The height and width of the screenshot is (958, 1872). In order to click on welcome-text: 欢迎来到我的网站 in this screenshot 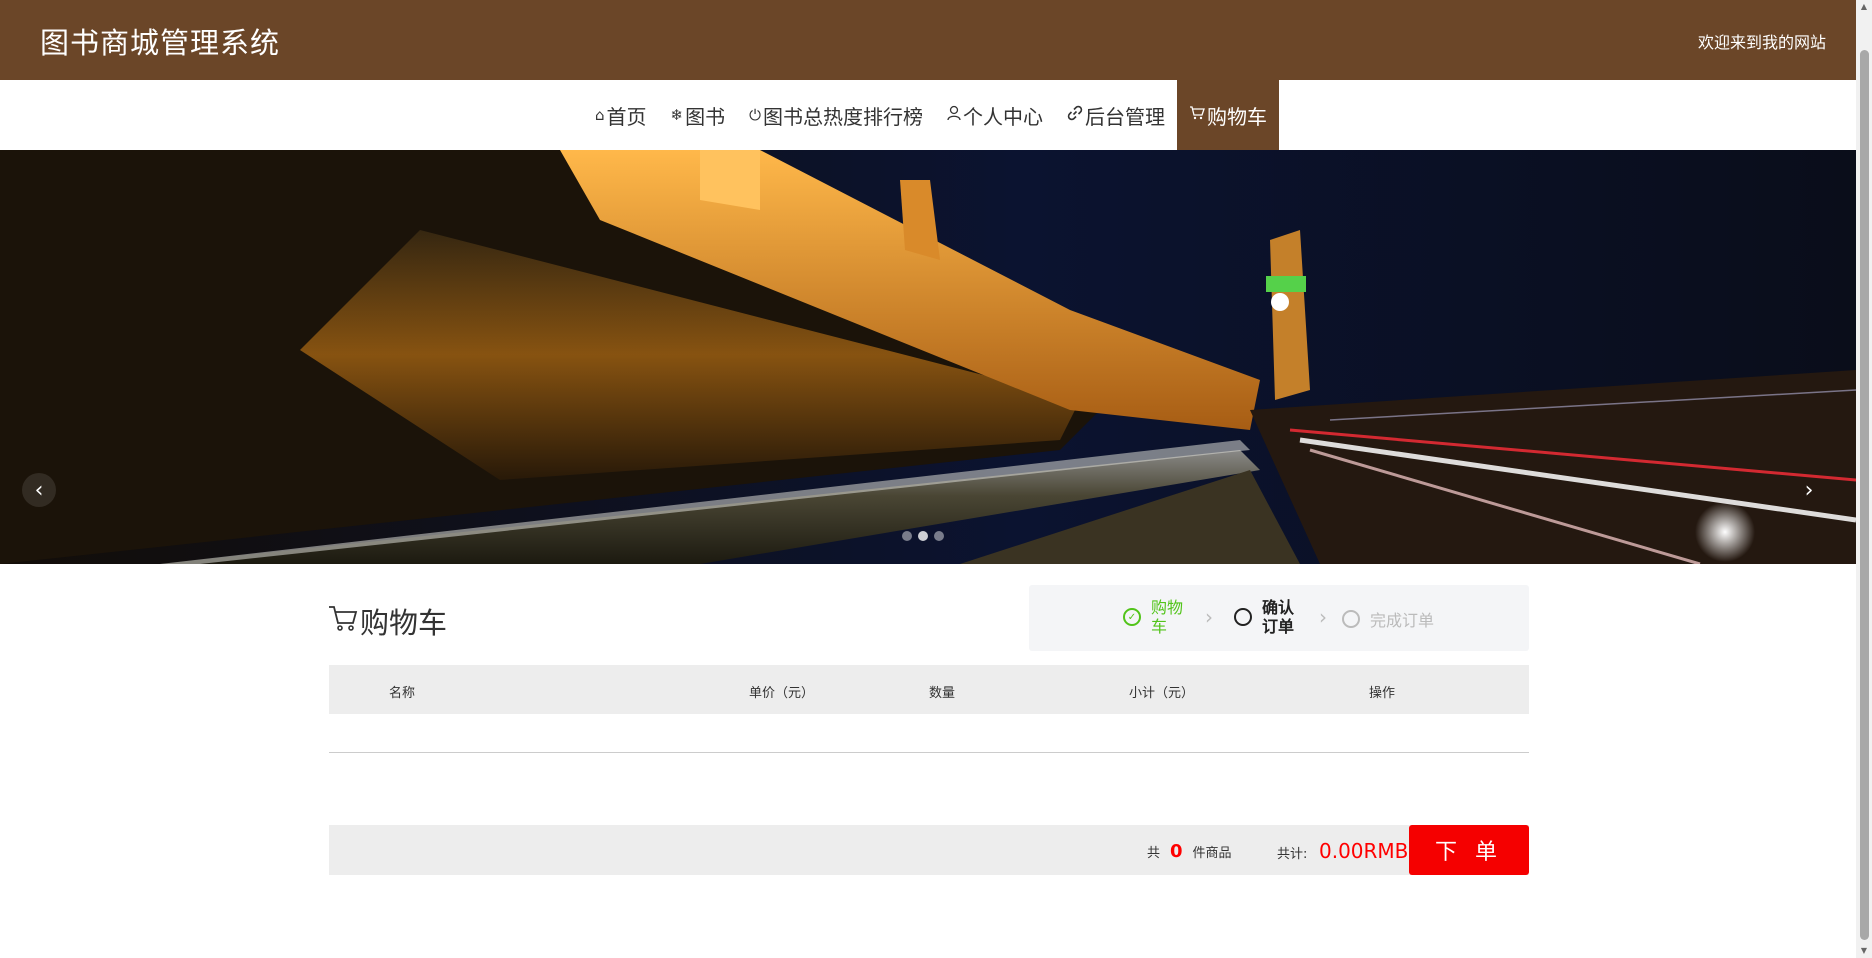, I will do `click(1761, 42)`.